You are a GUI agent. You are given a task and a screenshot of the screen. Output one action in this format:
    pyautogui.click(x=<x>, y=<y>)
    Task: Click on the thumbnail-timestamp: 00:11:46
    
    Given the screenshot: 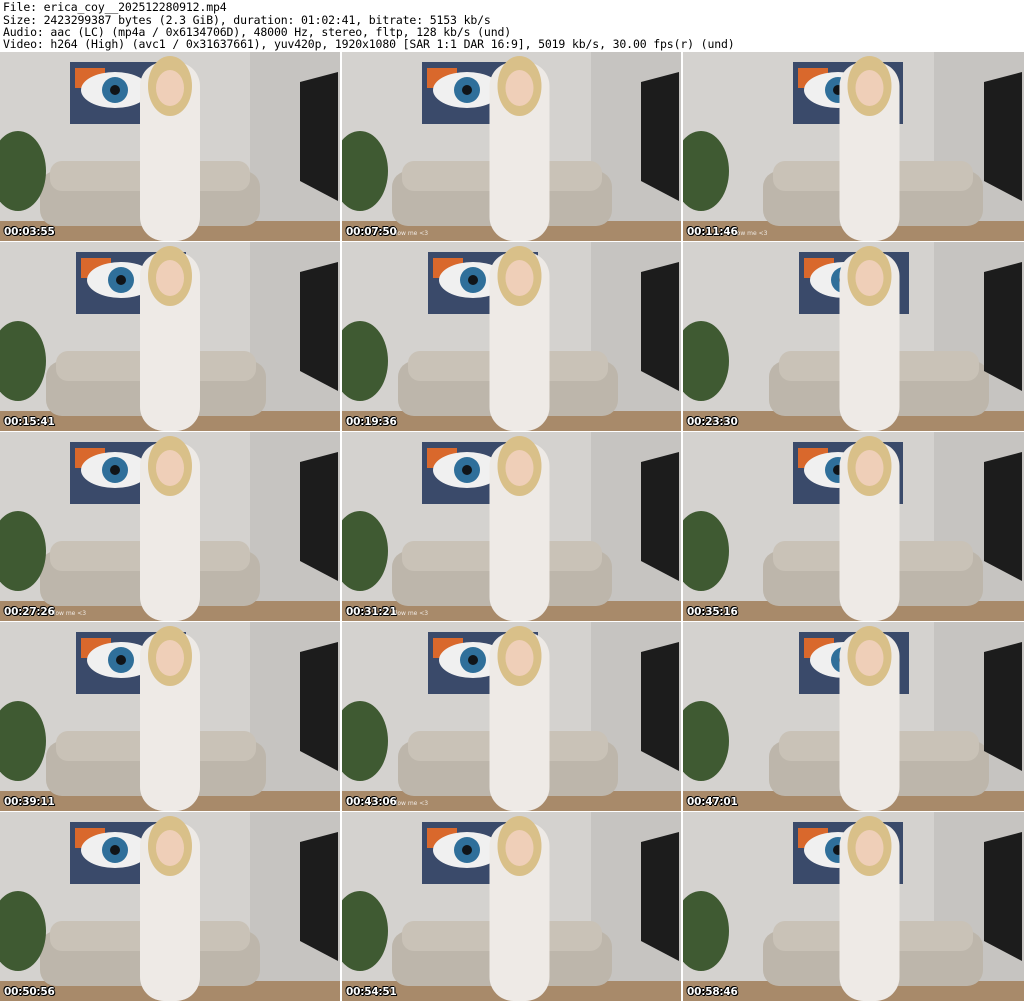 What is the action you would take?
    pyautogui.click(x=712, y=232)
    